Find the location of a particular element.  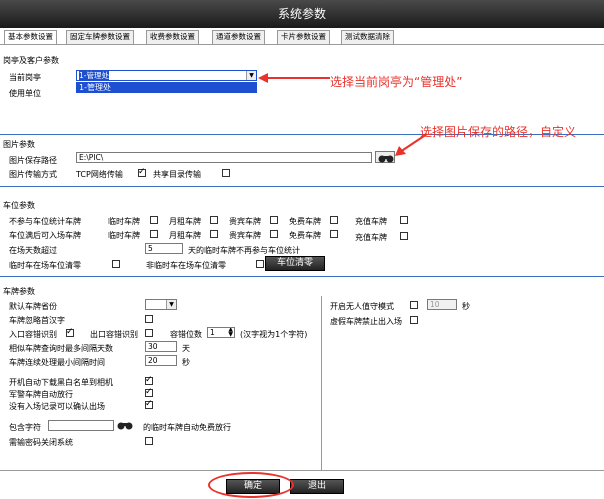

no-stat-vip-checkbox is located at coordinates (274, 220).